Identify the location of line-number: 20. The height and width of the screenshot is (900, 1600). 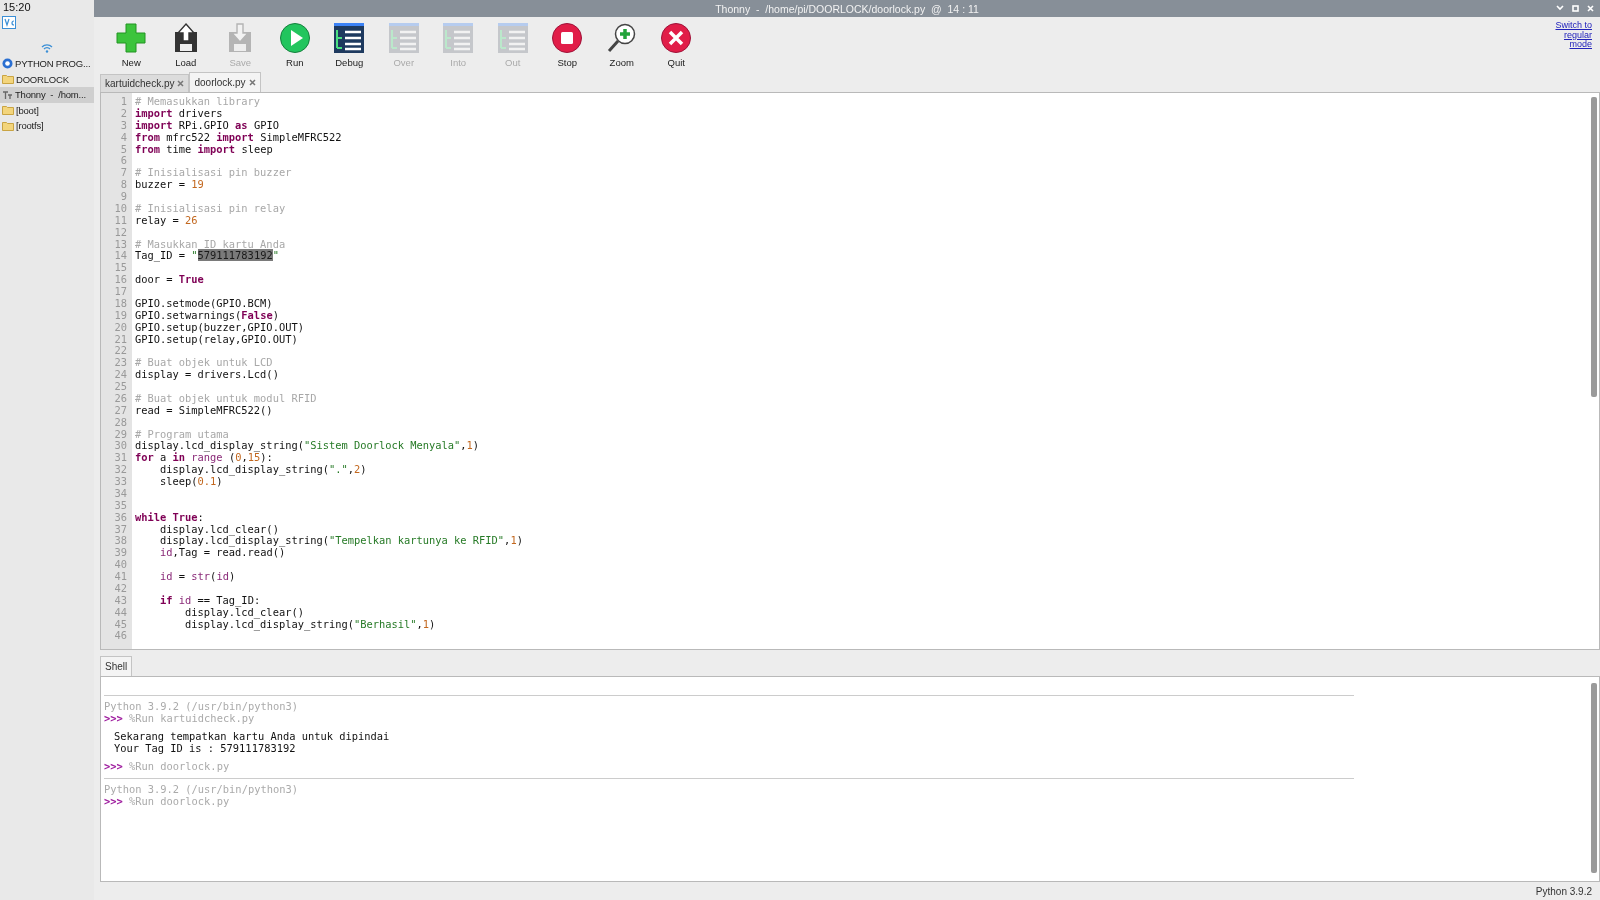
(120, 327).